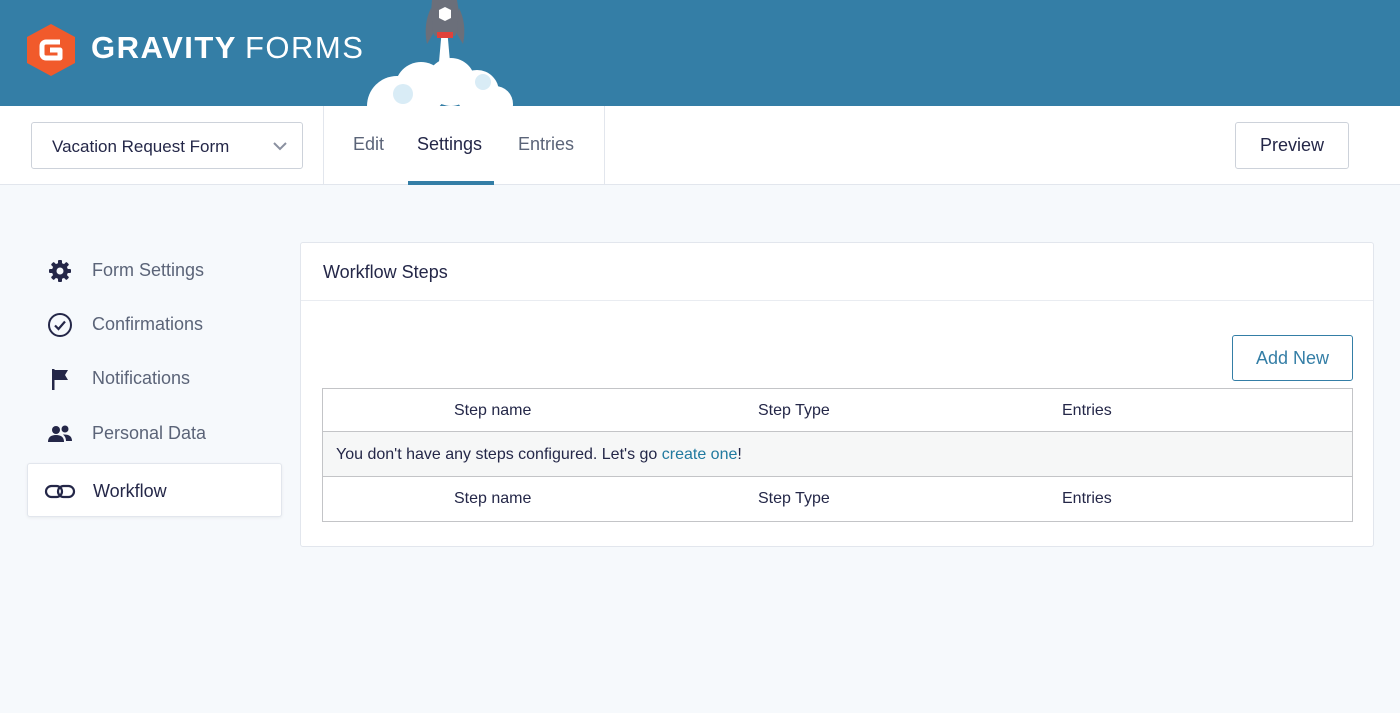  Describe the element at coordinates (837, 272) in the screenshot. I see `panel-header: Workflow Steps` at that location.